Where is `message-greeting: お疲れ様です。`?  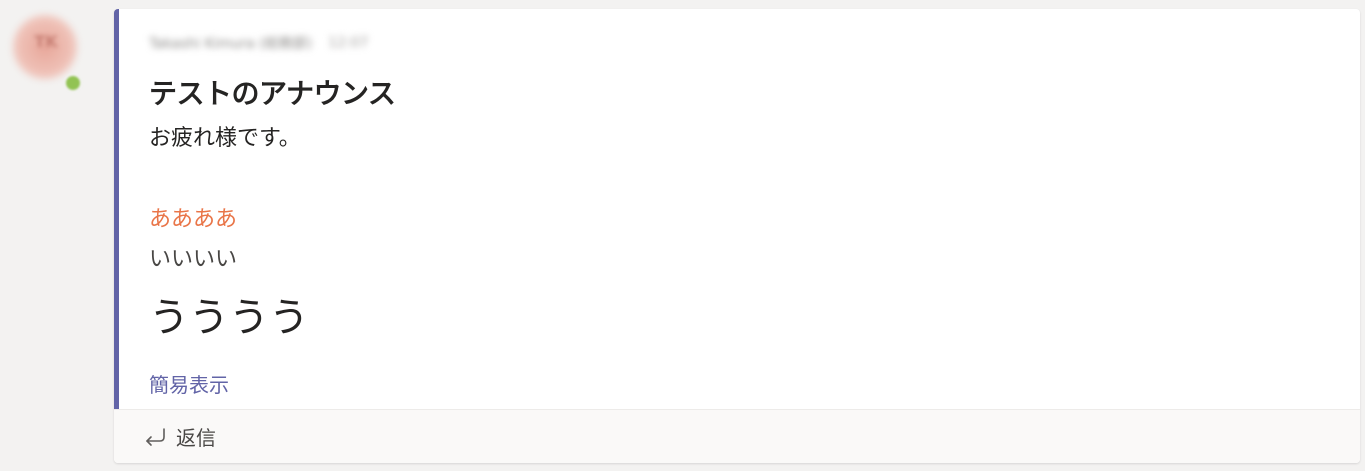 message-greeting: お疲れ様です。 is located at coordinates (225, 138).